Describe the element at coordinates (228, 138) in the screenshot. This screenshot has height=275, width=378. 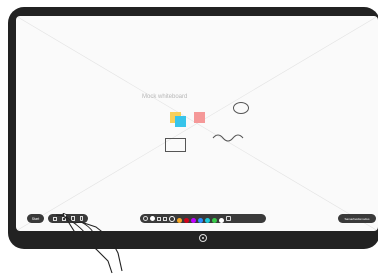
I see `freehand-wave-stroke` at that location.